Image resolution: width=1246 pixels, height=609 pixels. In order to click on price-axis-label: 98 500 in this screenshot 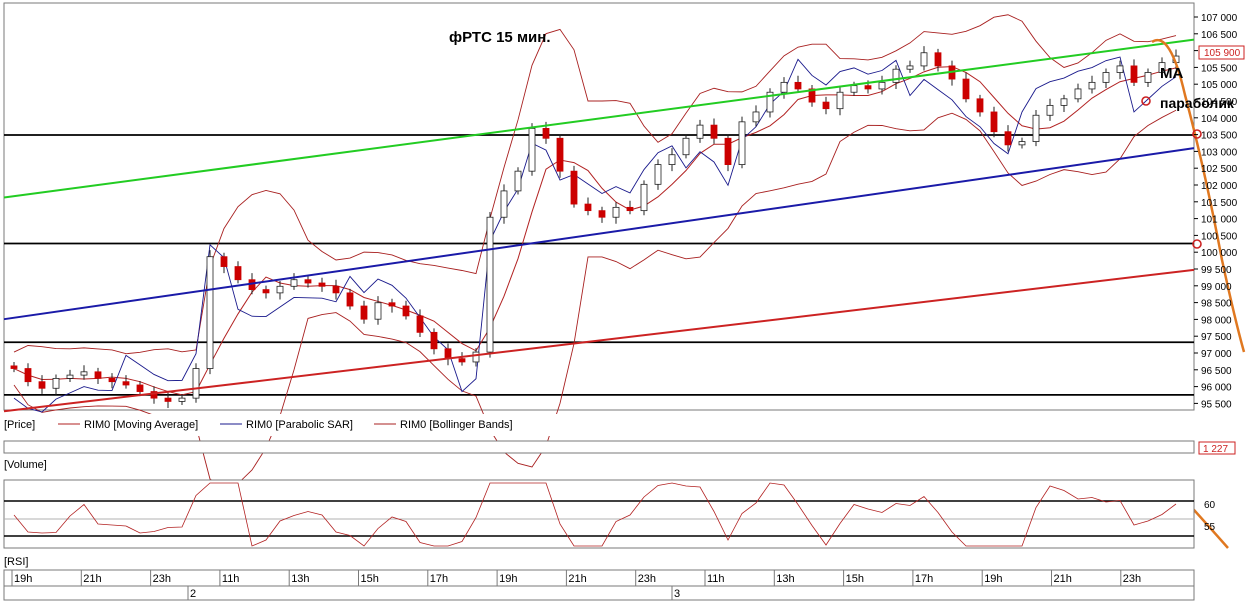, I will do `click(1216, 304)`.